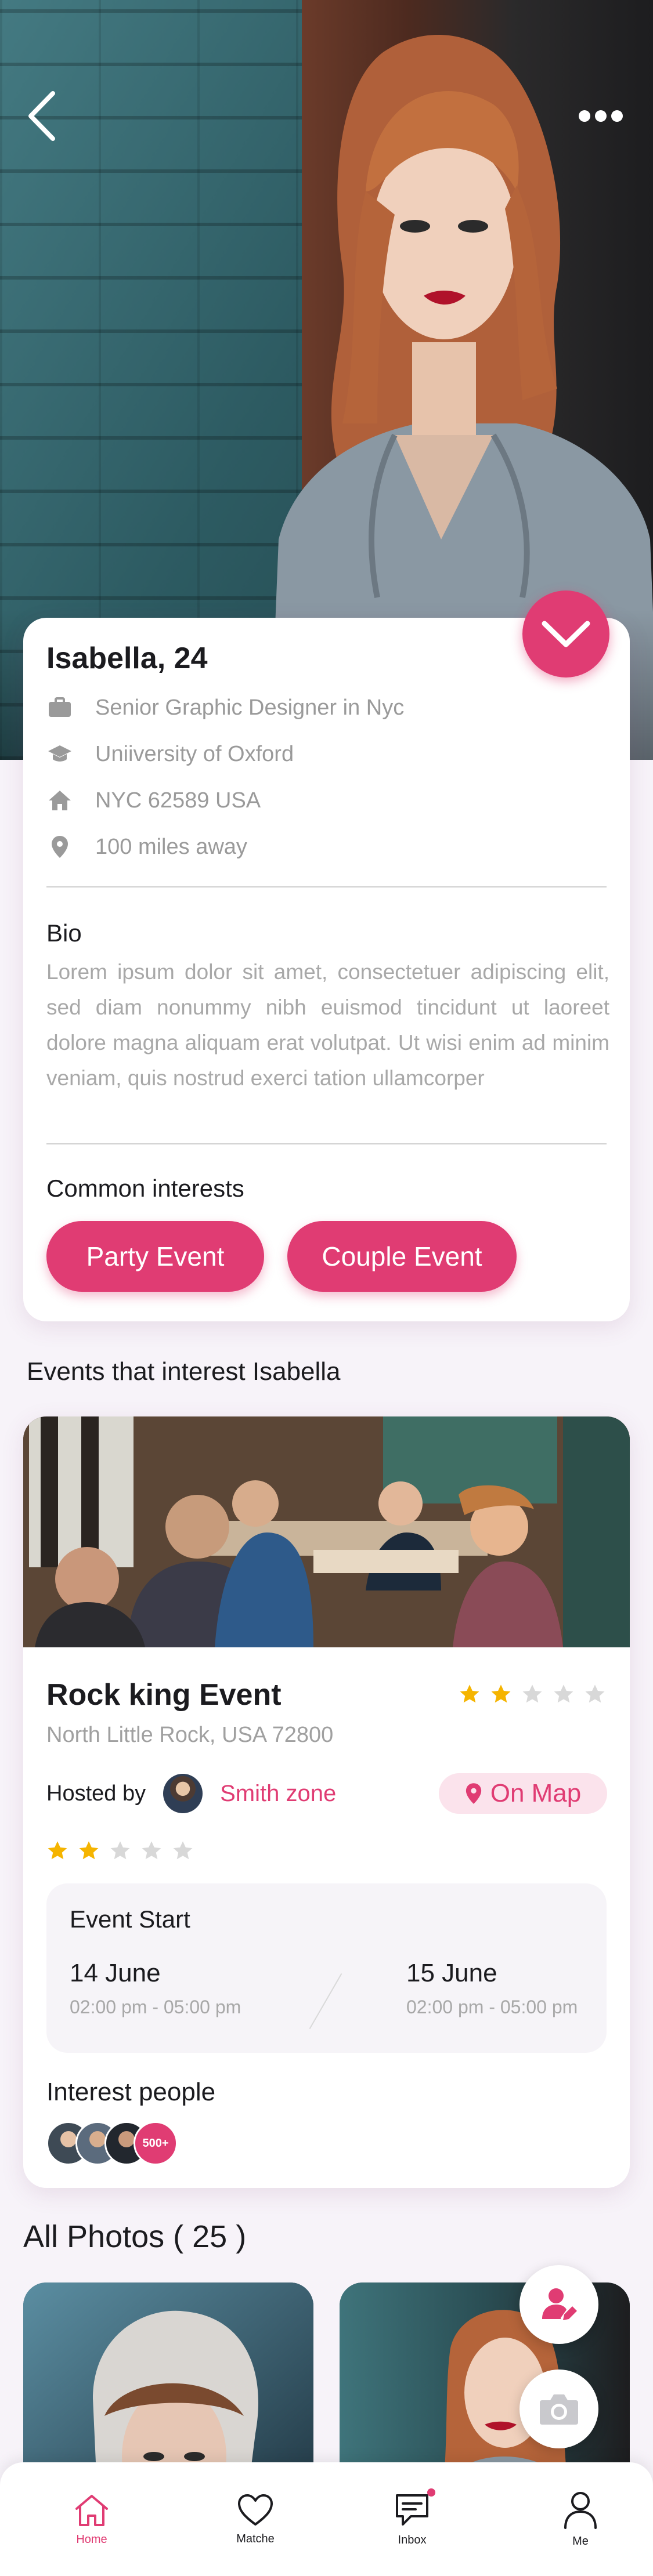  I want to click on tab-label: Home, so click(91, 2539).